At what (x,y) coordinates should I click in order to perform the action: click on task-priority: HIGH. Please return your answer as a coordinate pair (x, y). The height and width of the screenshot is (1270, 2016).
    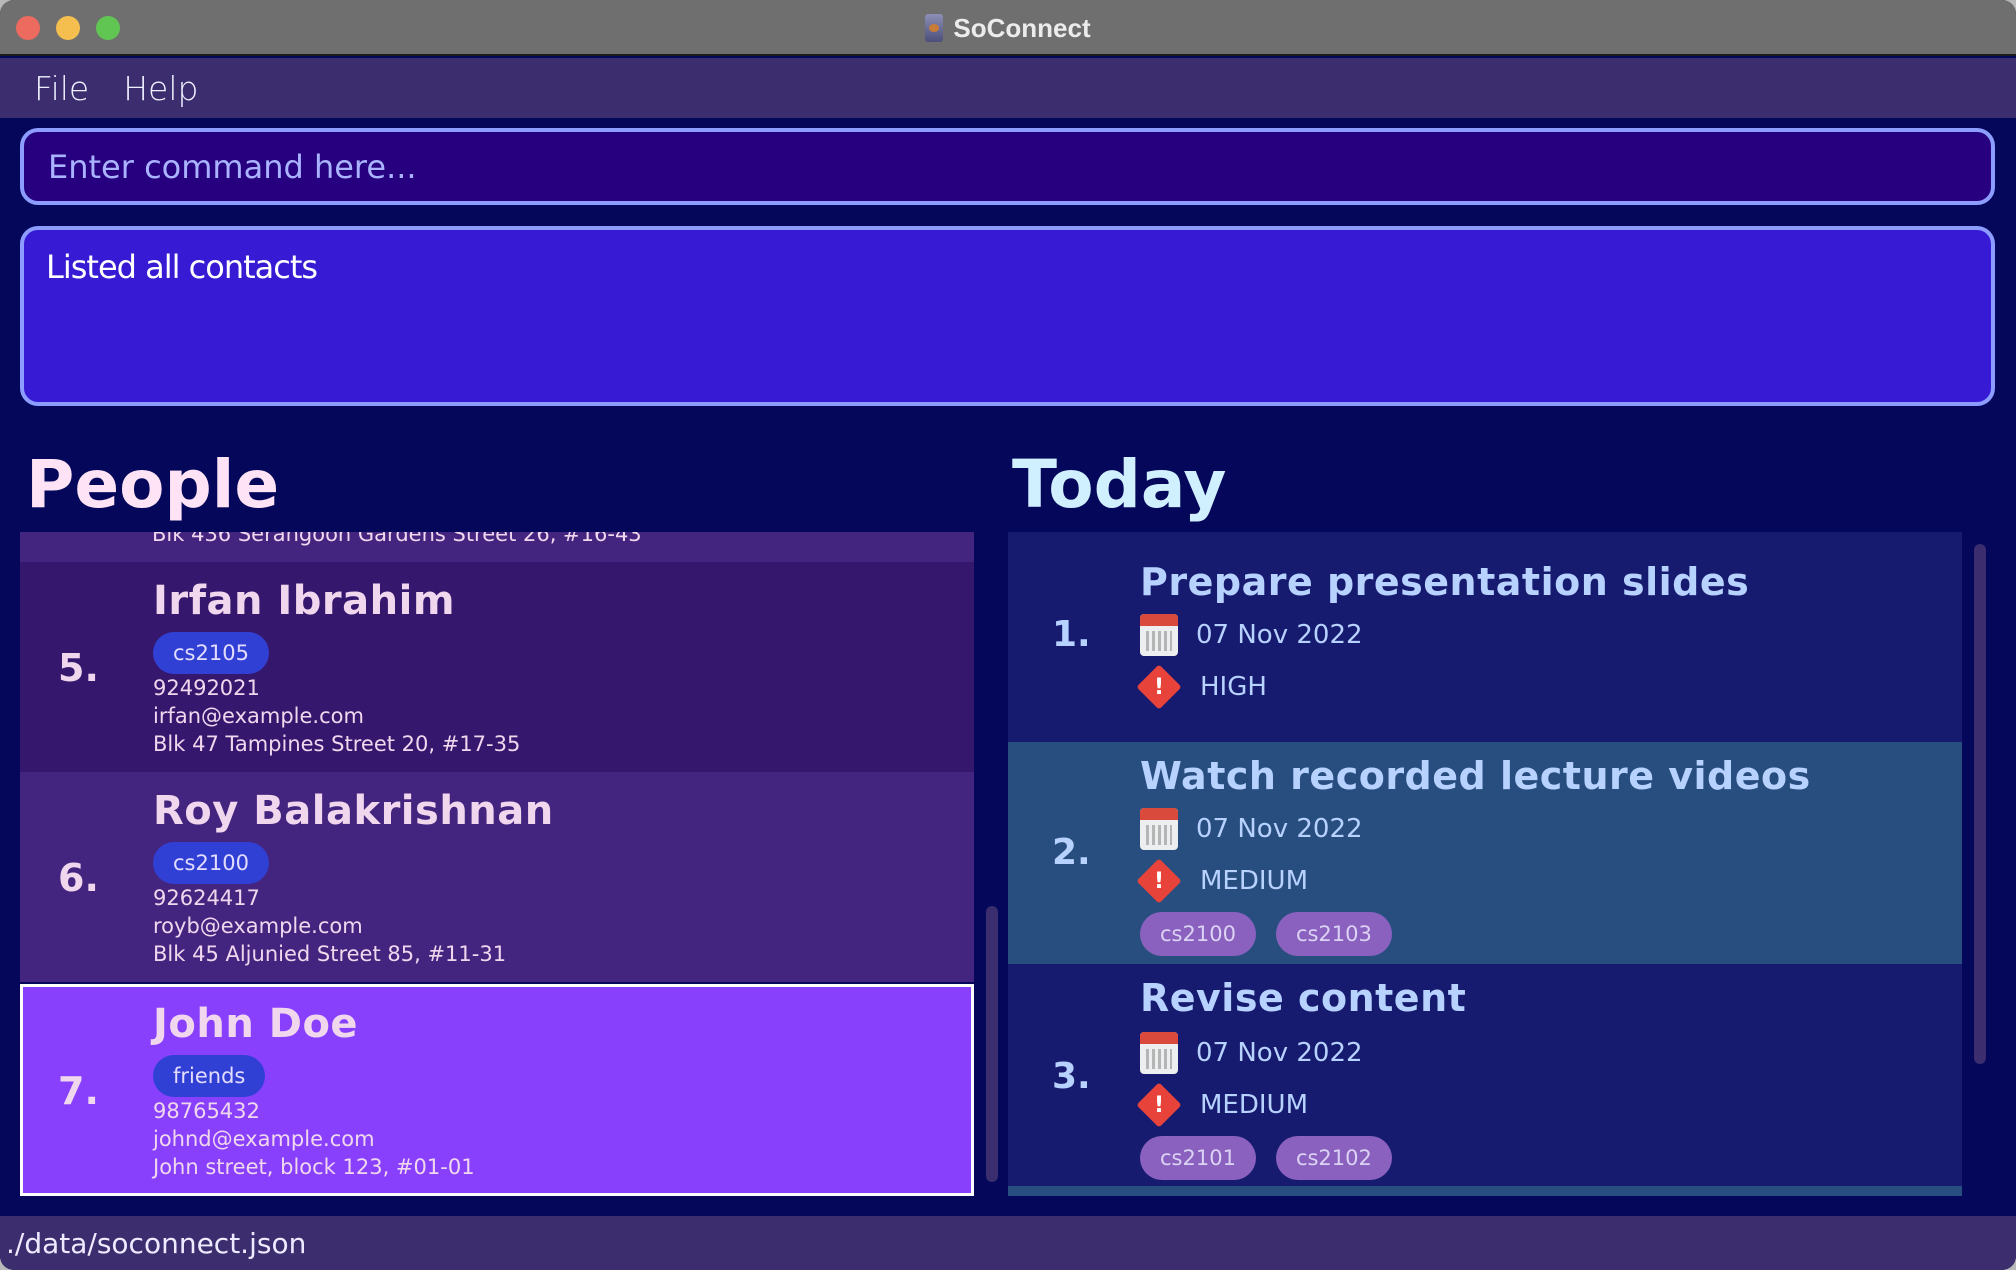
    Looking at the image, I should click on (1233, 687).